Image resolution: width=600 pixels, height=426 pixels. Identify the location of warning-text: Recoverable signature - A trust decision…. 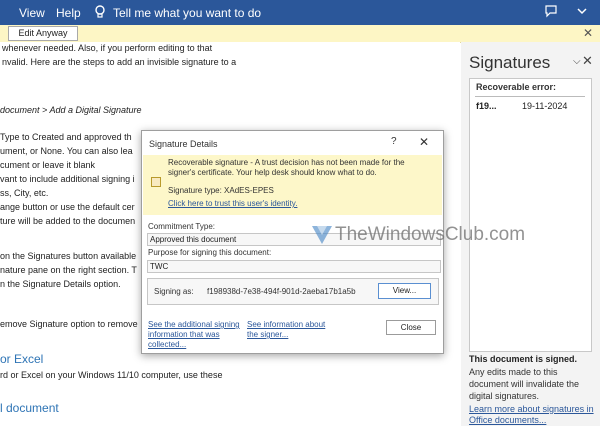
(286, 167).